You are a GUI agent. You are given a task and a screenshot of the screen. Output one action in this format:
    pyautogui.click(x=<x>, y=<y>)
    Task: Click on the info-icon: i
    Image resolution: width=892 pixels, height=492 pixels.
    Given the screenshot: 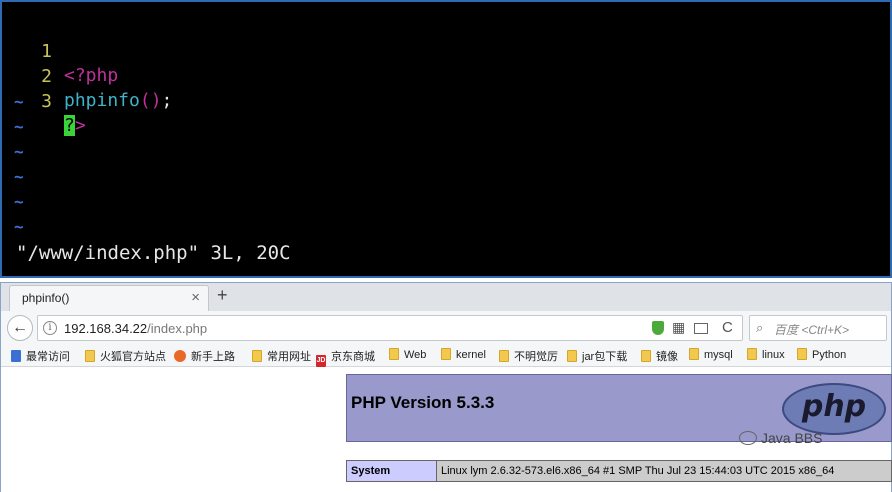 What is the action you would take?
    pyautogui.click(x=50, y=328)
    